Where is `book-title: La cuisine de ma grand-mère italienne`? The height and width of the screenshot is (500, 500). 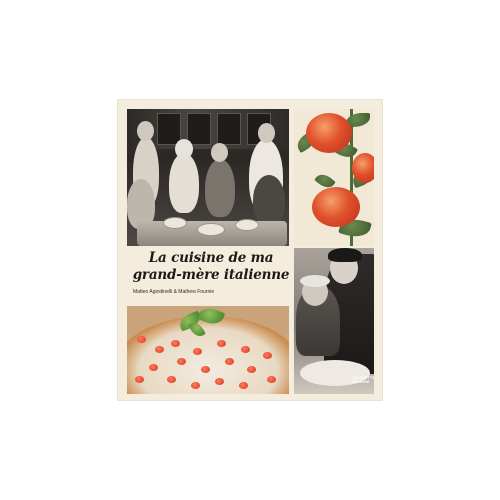 book-title: La cuisine de ma grand-mère italienne is located at coordinates (210, 267).